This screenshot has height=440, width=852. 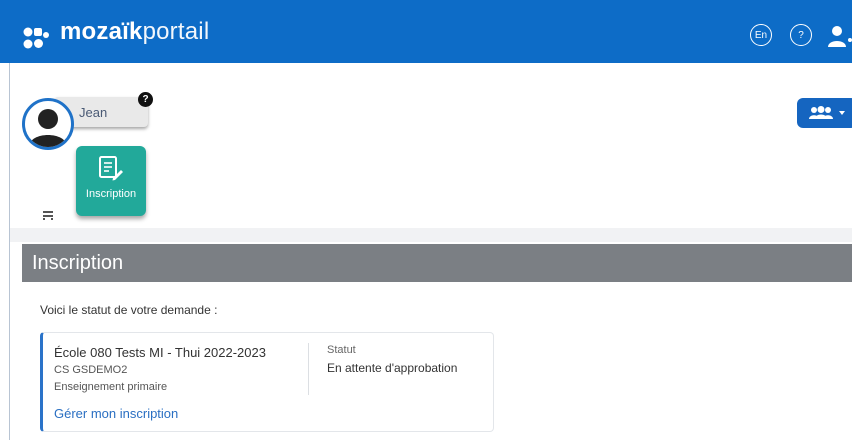 I want to click on brand-bold: mozaïk, so click(x=101, y=31).